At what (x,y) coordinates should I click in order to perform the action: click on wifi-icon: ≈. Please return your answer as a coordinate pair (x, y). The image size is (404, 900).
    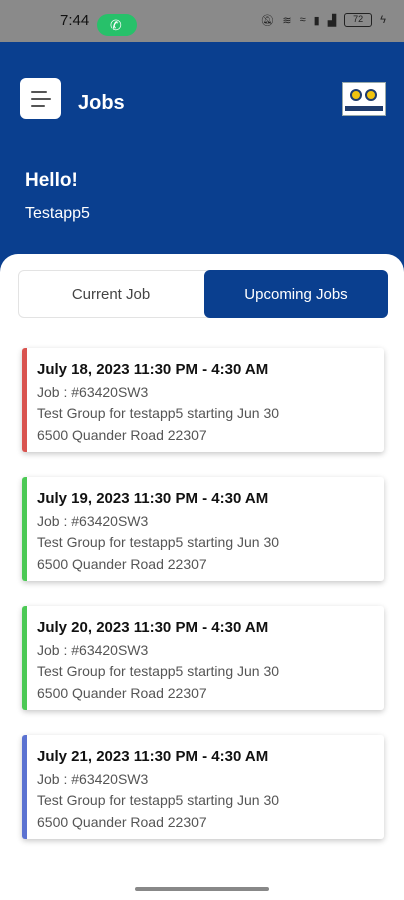
    Looking at the image, I should click on (302, 20).